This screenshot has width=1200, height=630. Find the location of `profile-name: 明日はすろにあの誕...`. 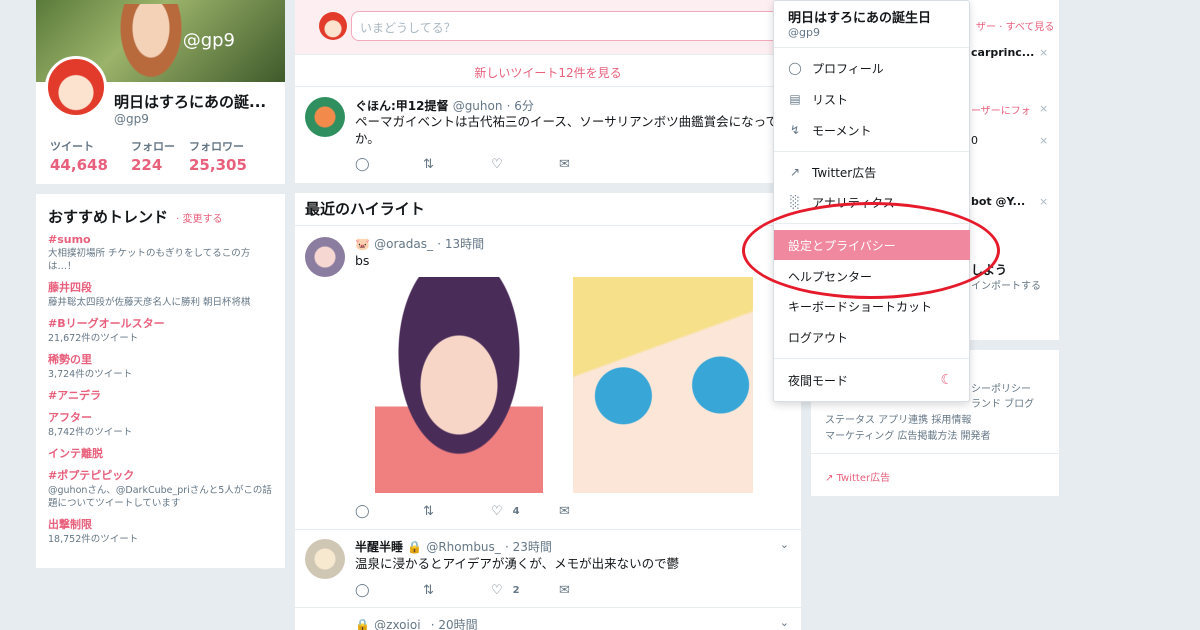

profile-name: 明日はすろにあの誕... is located at coordinates (190, 101).